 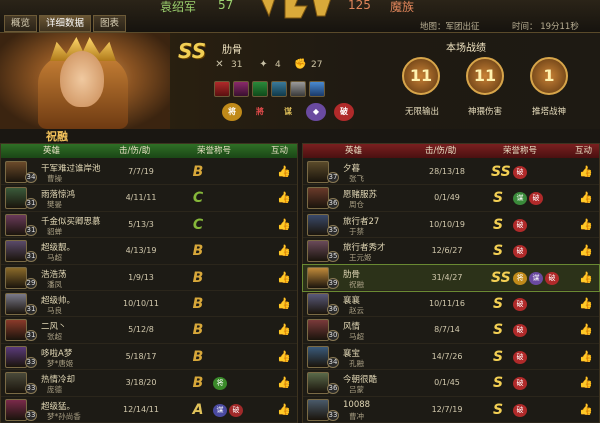 I want to click on medal-icon: 1, so click(x=549, y=76).